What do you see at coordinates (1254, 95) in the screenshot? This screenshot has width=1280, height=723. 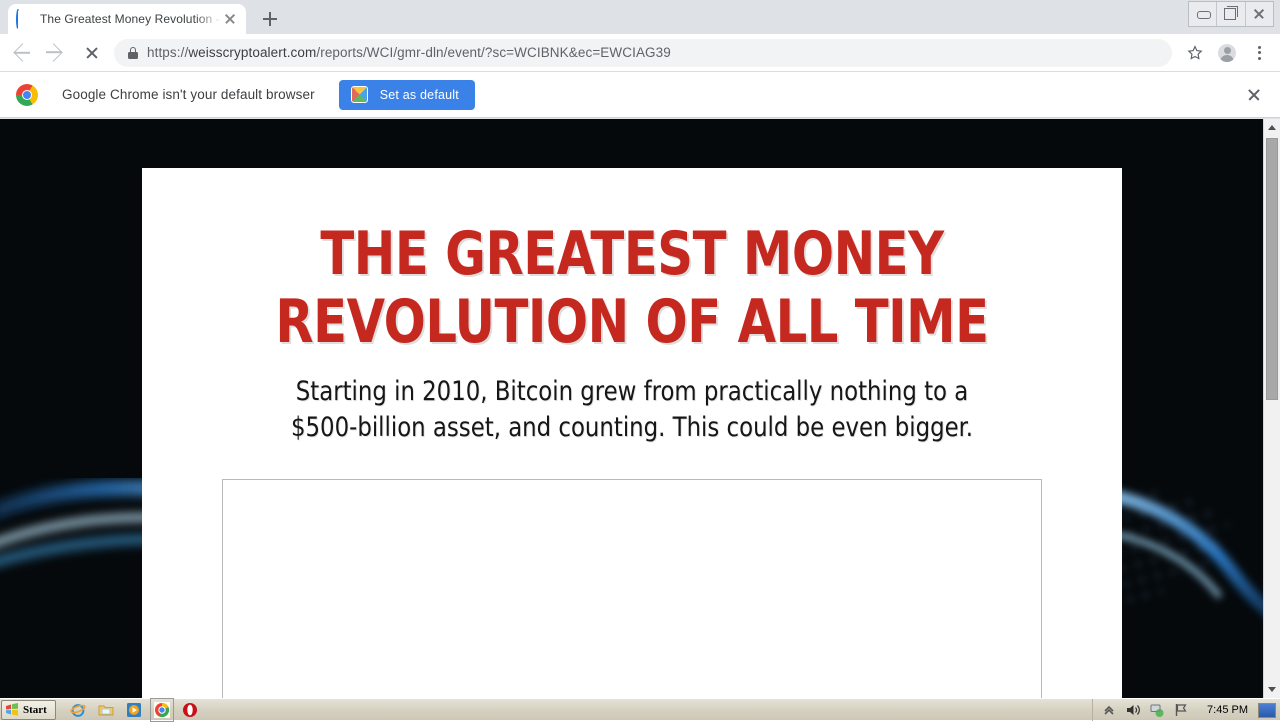 I see `infobar-close-icon` at bounding box center [1254, 95].